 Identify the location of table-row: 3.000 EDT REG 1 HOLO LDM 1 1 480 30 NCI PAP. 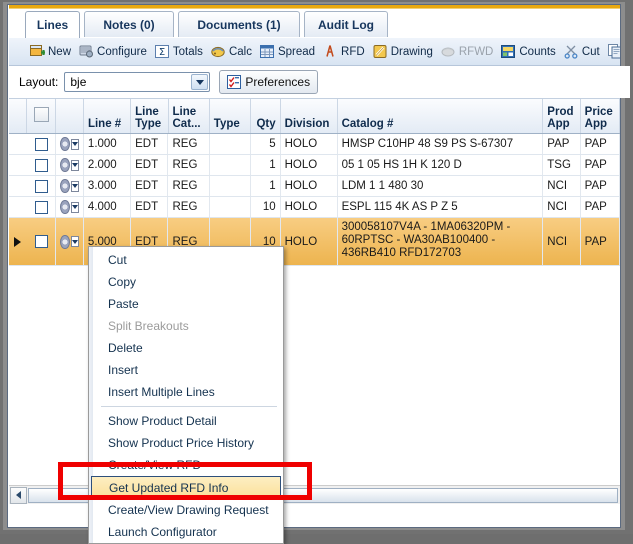
(314, 186).